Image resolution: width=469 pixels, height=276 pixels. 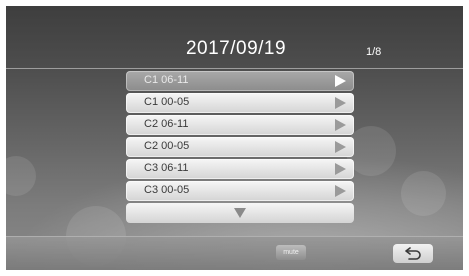 What do you see at coordinates (166, 80) in the screenshot?
I see `list-item-label: C1 06-11` at bounding box center [166, 80].